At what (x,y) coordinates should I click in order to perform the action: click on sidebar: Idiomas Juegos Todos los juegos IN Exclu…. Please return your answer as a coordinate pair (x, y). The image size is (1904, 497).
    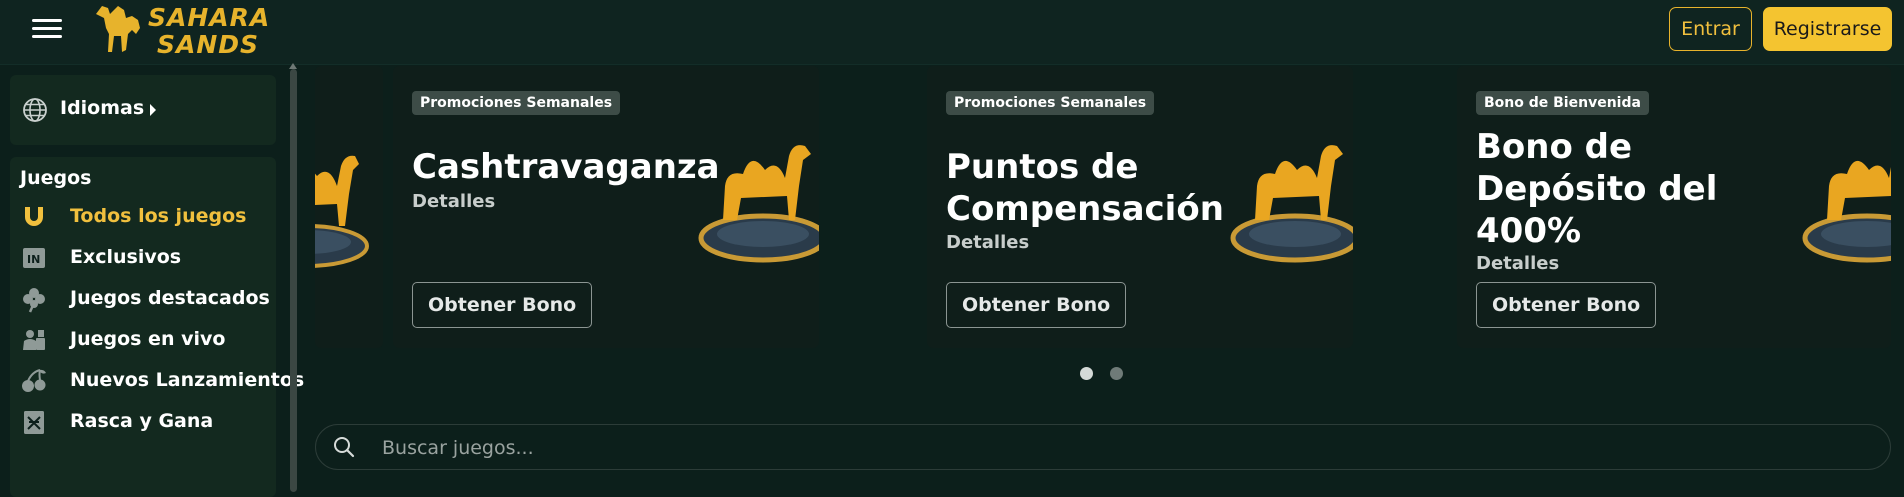
    Looking at the image, I should click on (152, 280).